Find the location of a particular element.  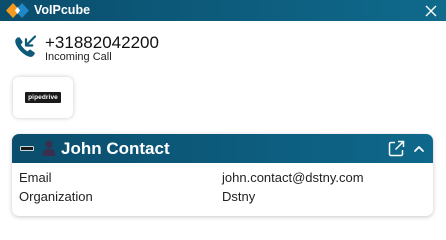

title-bar: VoIPcube is located at coordinates (223, 10).